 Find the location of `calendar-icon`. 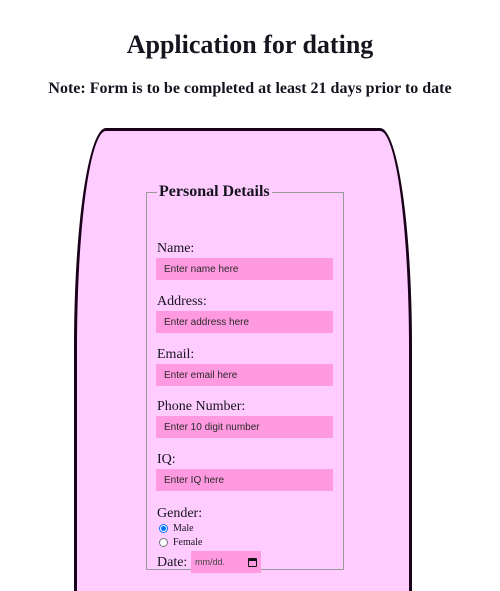

calendar-icon is located at coordinates (252, 562).